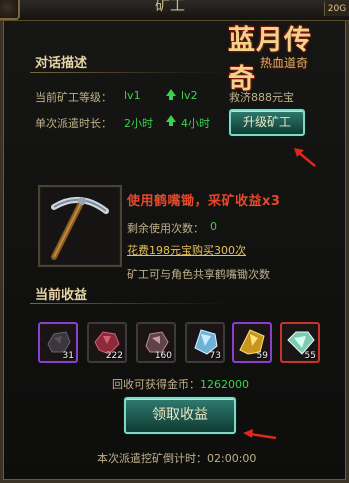 Image resolution: width=349 pixels, height=483 pixels. What do you see at coordinates (73, 123) in the screenshot?
I see `dispatch-duration-label: 单次派遣时长：` at bounding box center [73, 123].